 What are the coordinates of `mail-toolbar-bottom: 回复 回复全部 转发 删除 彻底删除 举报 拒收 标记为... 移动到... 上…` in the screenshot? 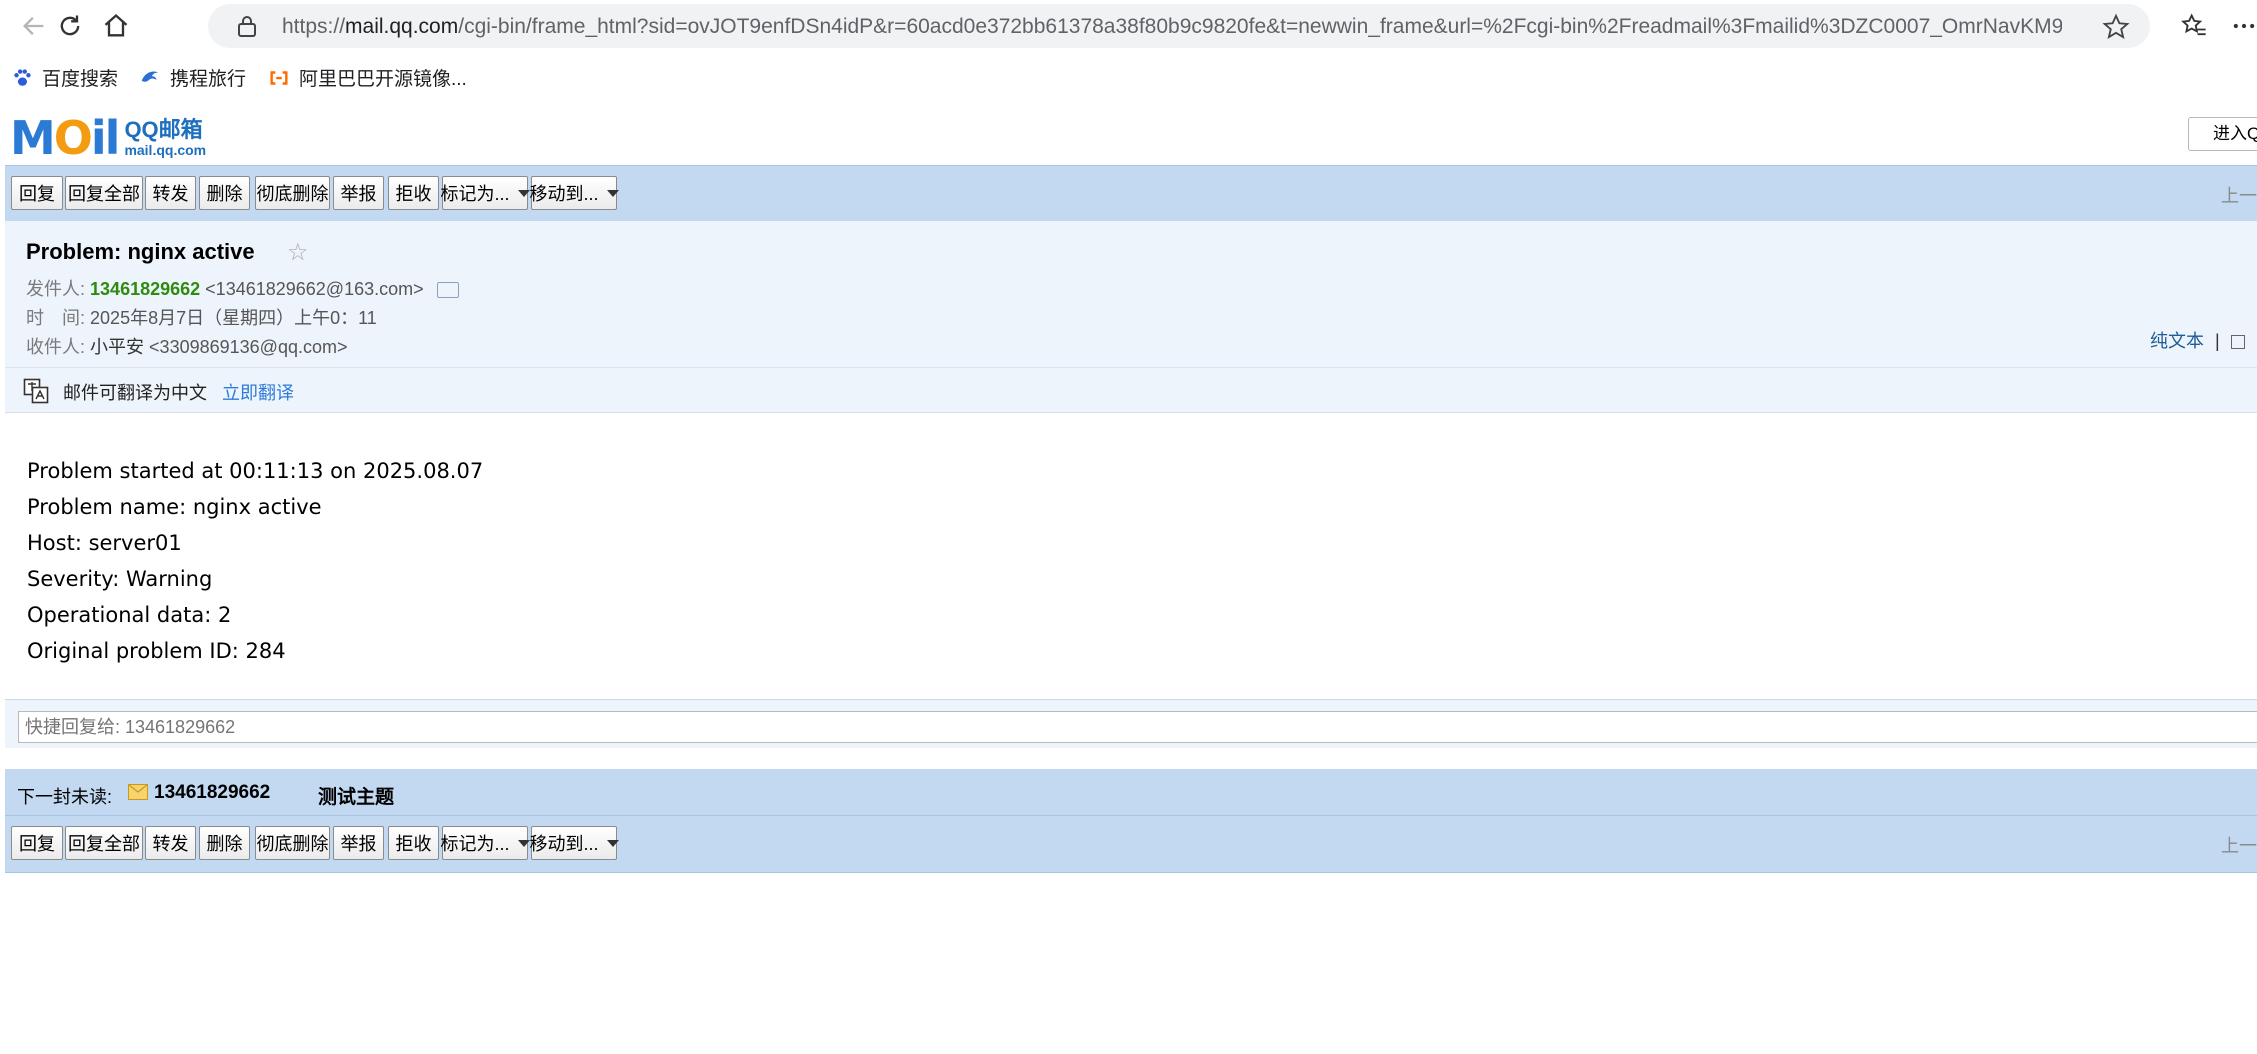 It's located at (1131, 844).